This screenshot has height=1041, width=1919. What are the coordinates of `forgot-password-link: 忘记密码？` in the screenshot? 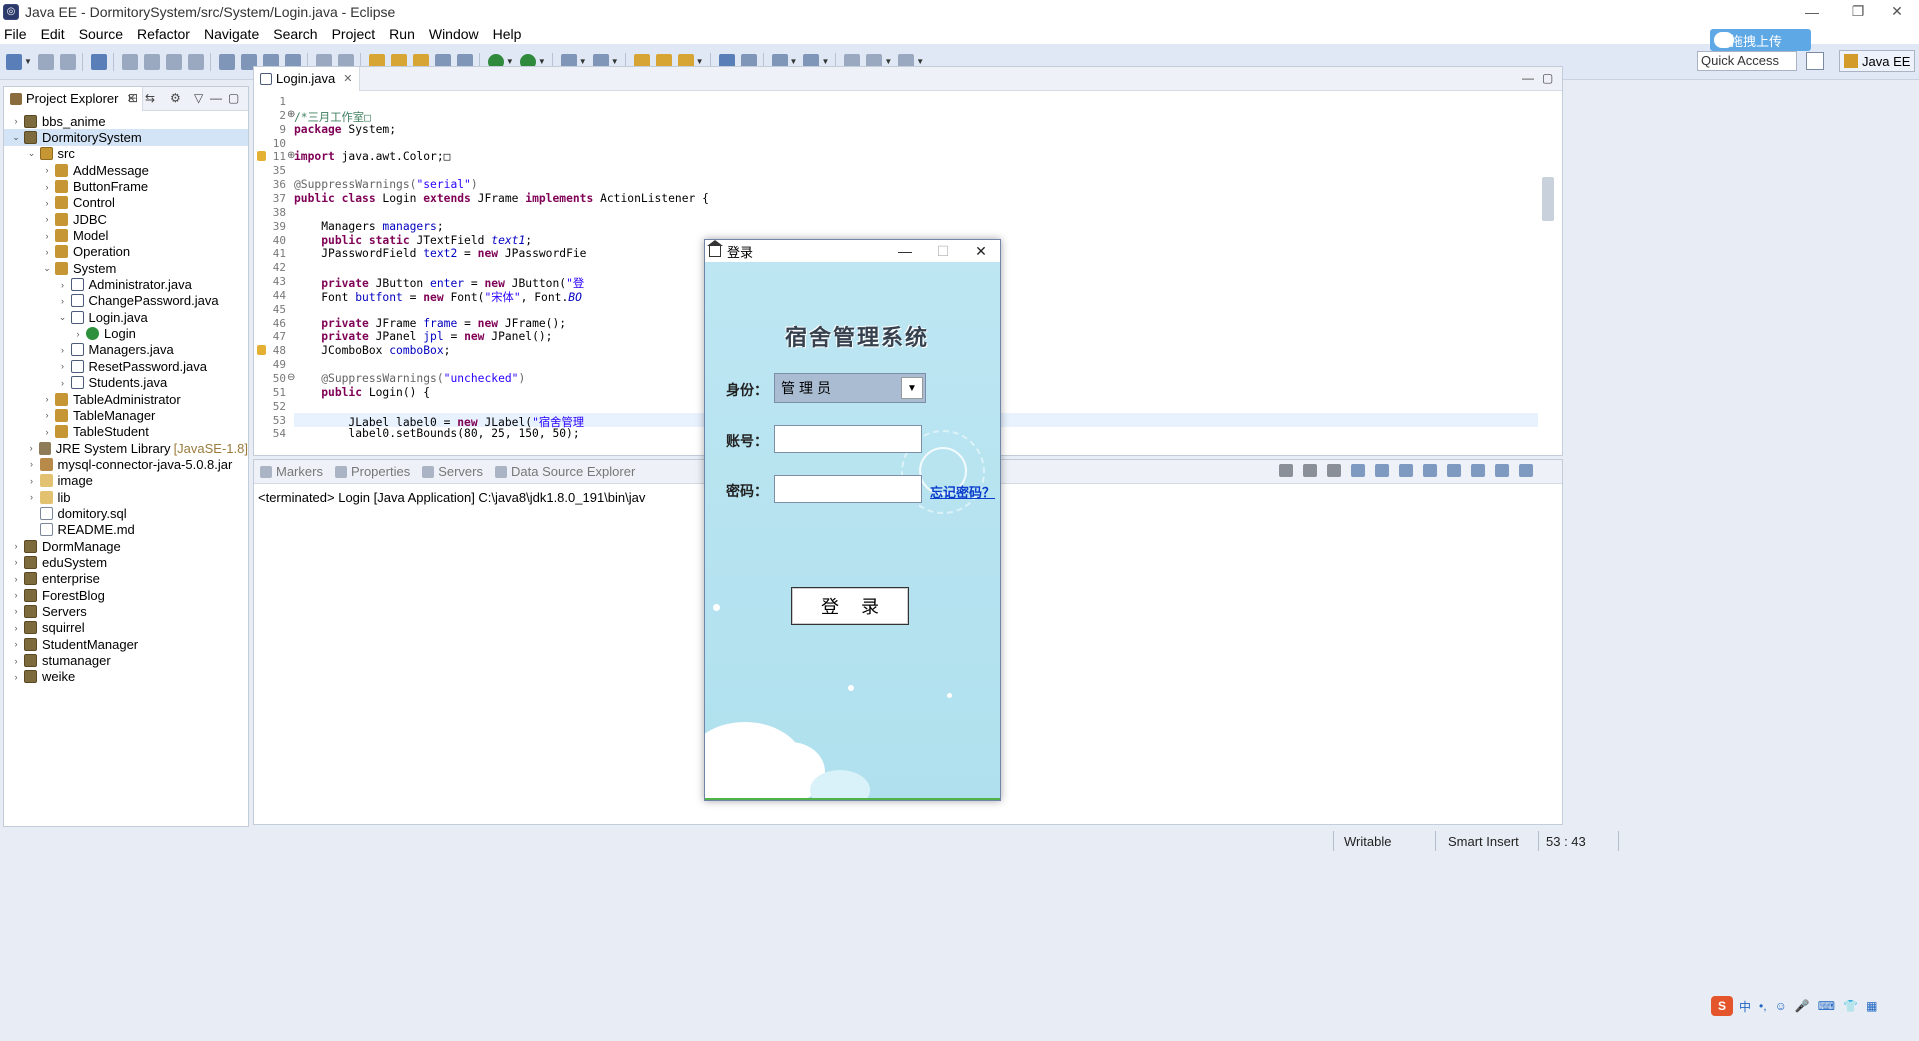 It's located at (962, 491).